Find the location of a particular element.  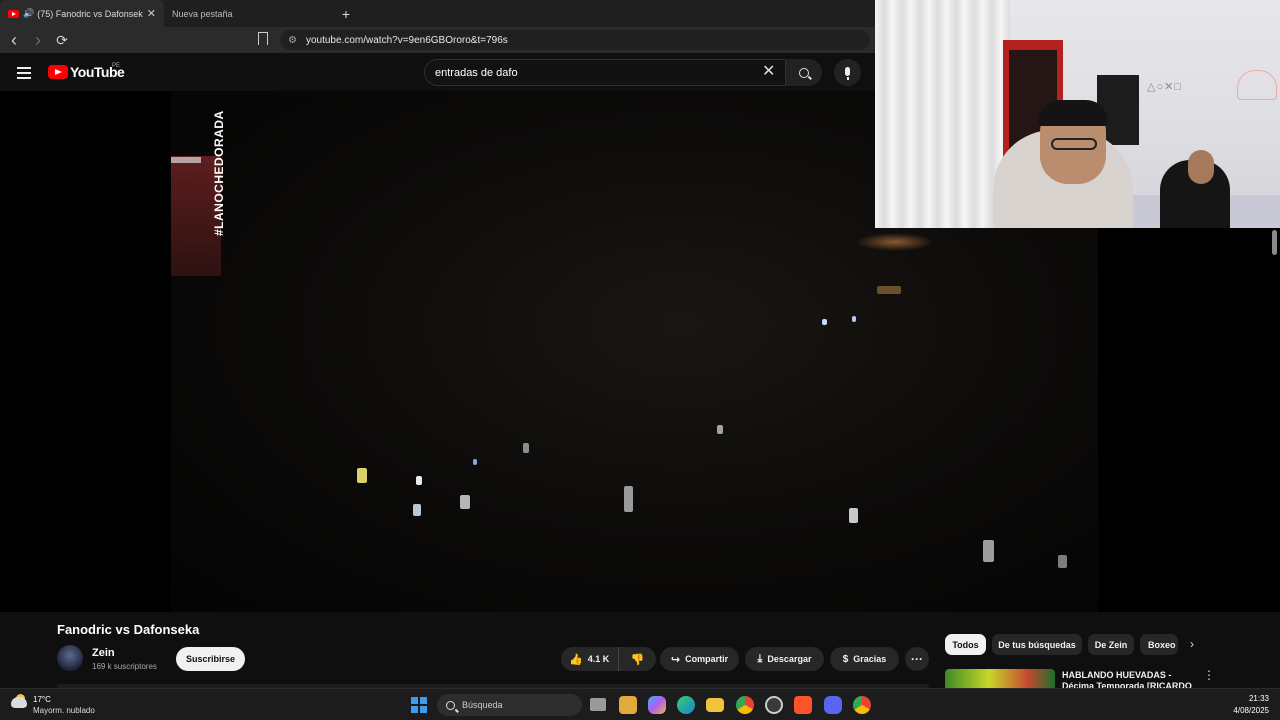

chrome-profile-icon is located at coordinates (862, 705).